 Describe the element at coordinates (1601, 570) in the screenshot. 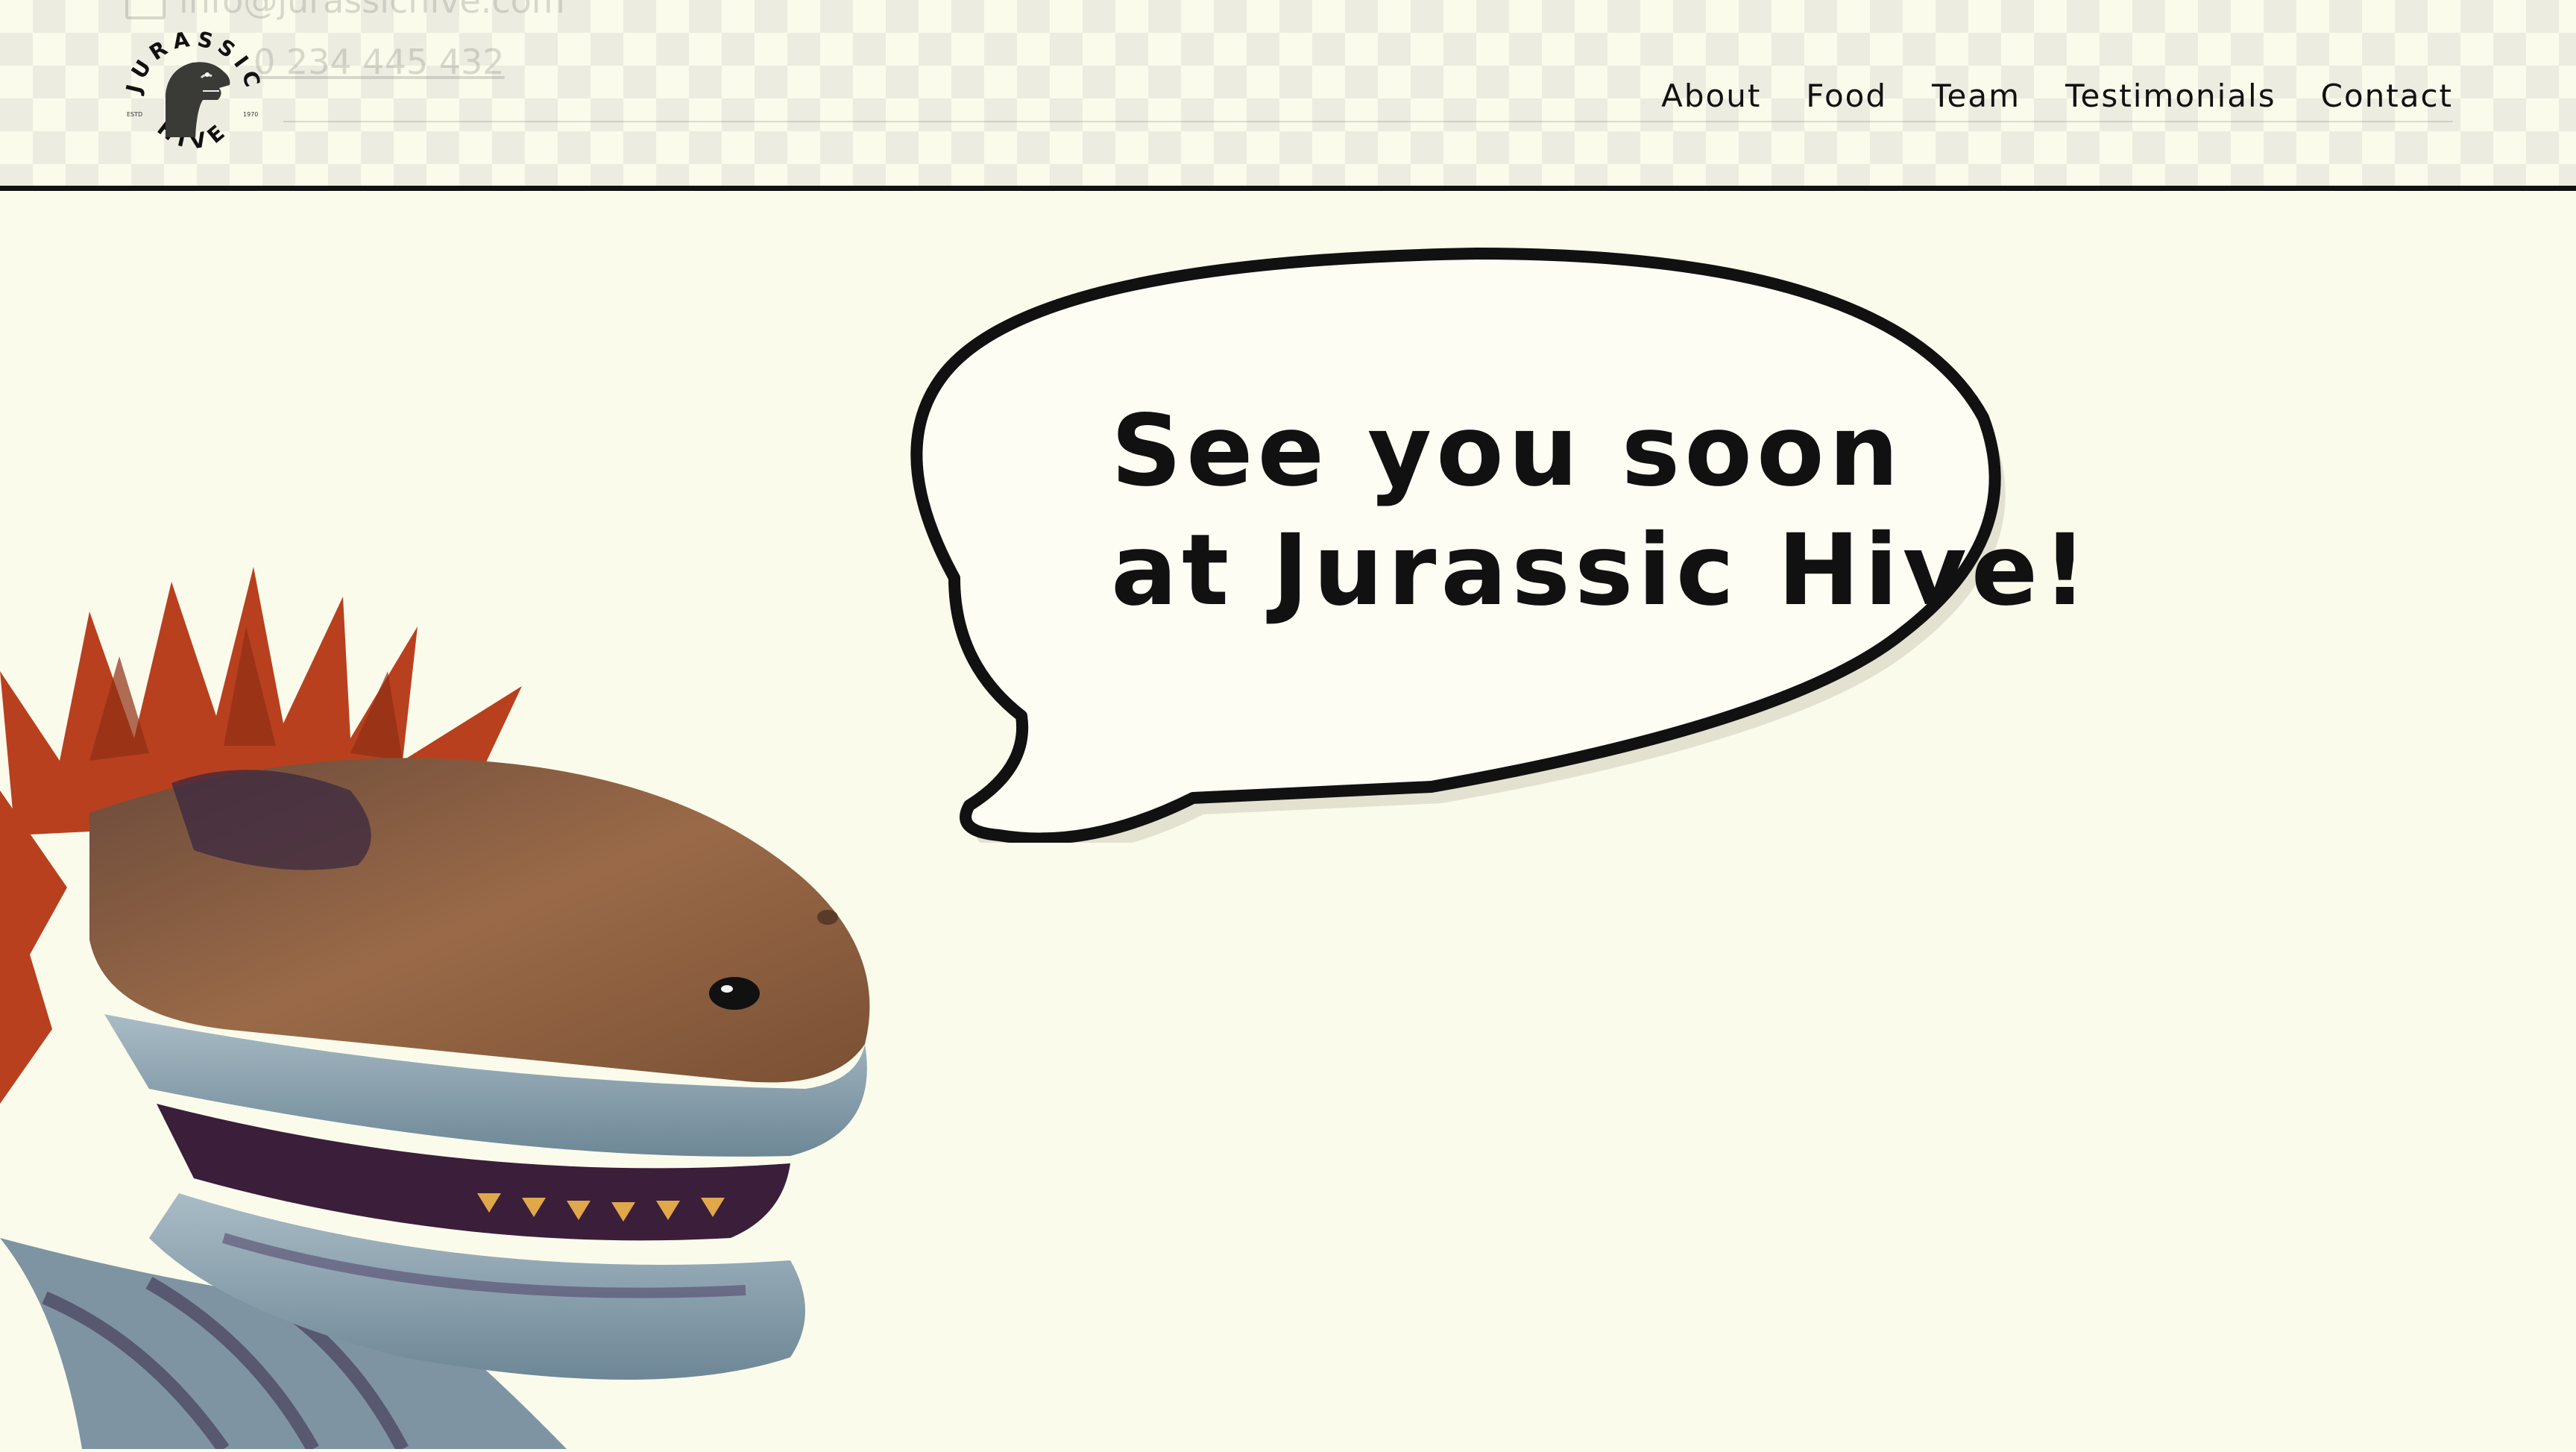

I see `bubble-line-2: at Jurassic Hive!` at that location.